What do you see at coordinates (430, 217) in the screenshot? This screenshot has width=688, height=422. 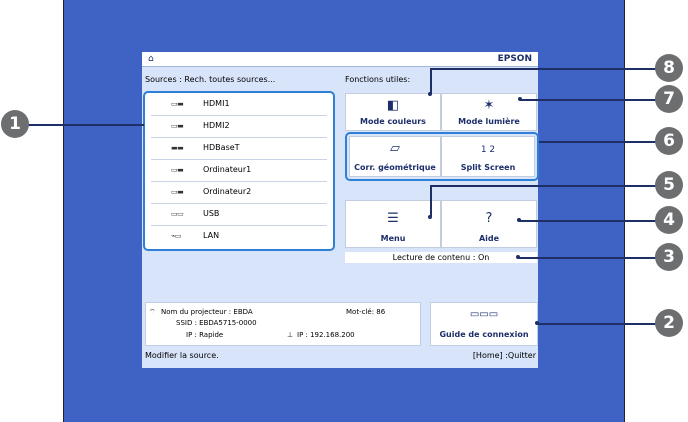 I see `callout-5-dot` at bounding box center [430, 217].